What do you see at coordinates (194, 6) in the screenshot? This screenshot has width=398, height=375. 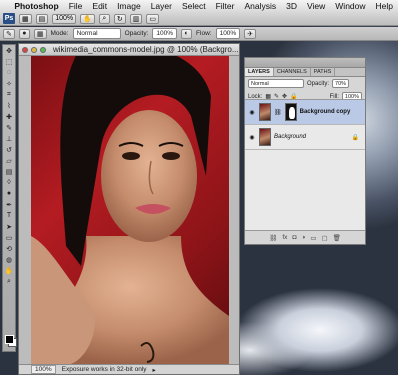 I see `menu-select: Select` at bounding box center [194, 6].